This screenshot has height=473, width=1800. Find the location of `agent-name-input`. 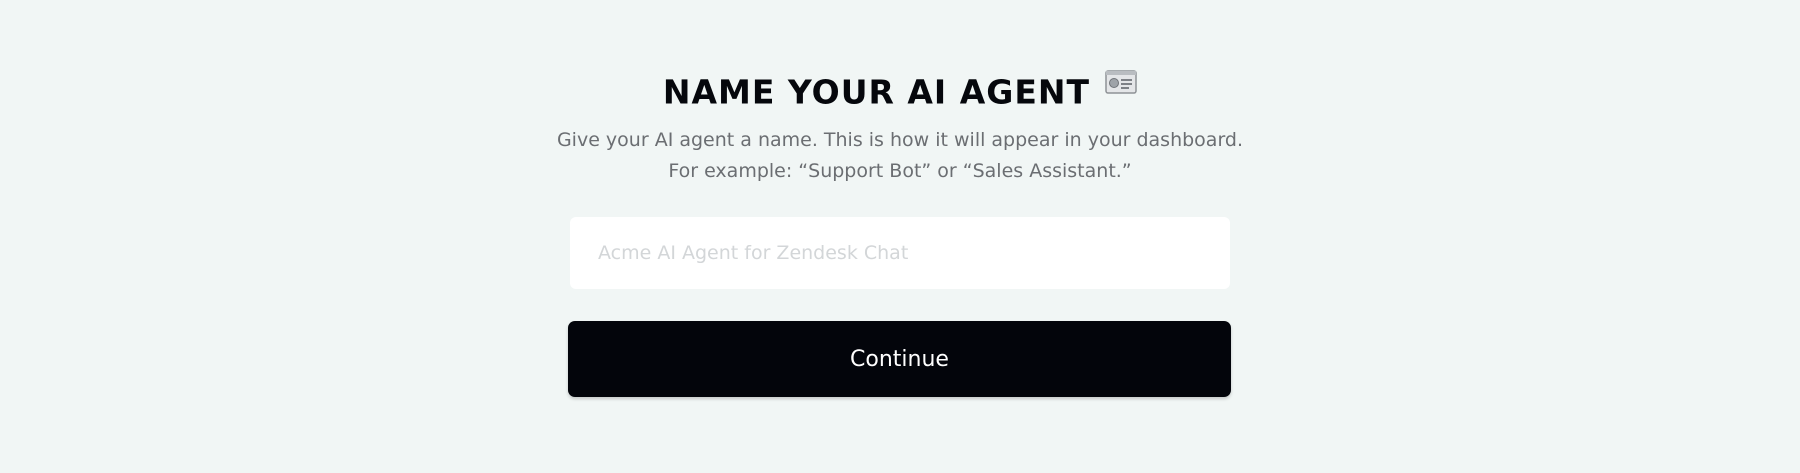

agent-name-input is located at coordinates (900, 253).